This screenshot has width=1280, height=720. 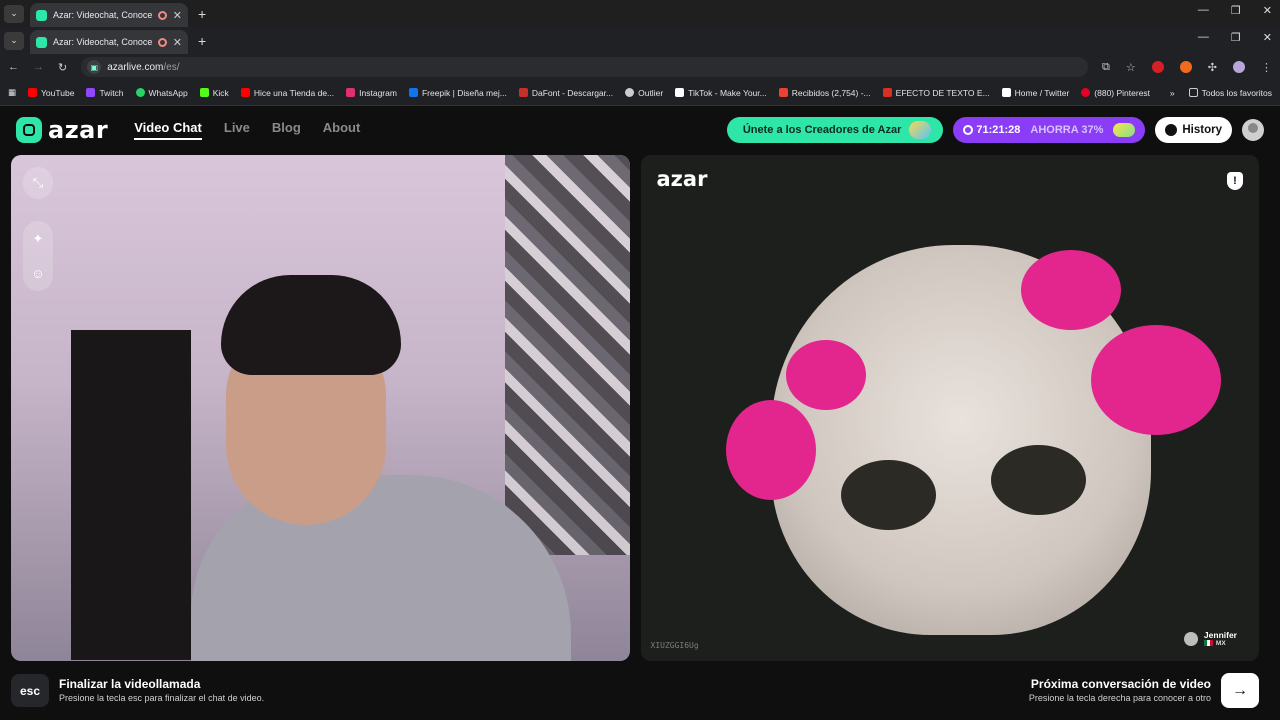 I want to click on bookmark-whatsapp: WhatsApp, so click(x=161, y=93).